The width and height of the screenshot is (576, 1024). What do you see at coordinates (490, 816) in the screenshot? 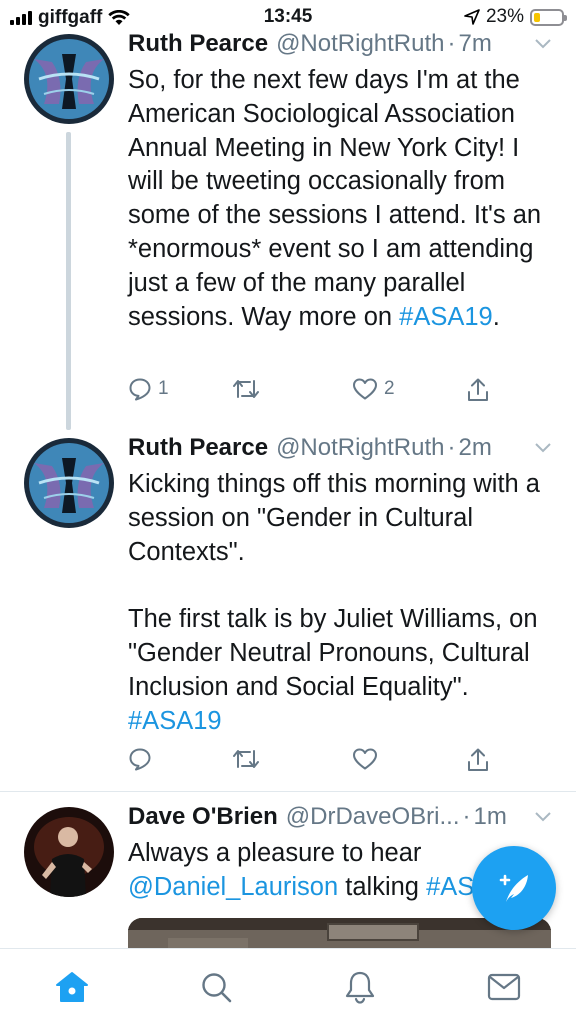
I see `tweet-time: 1m` at bounding box center [490, 816].